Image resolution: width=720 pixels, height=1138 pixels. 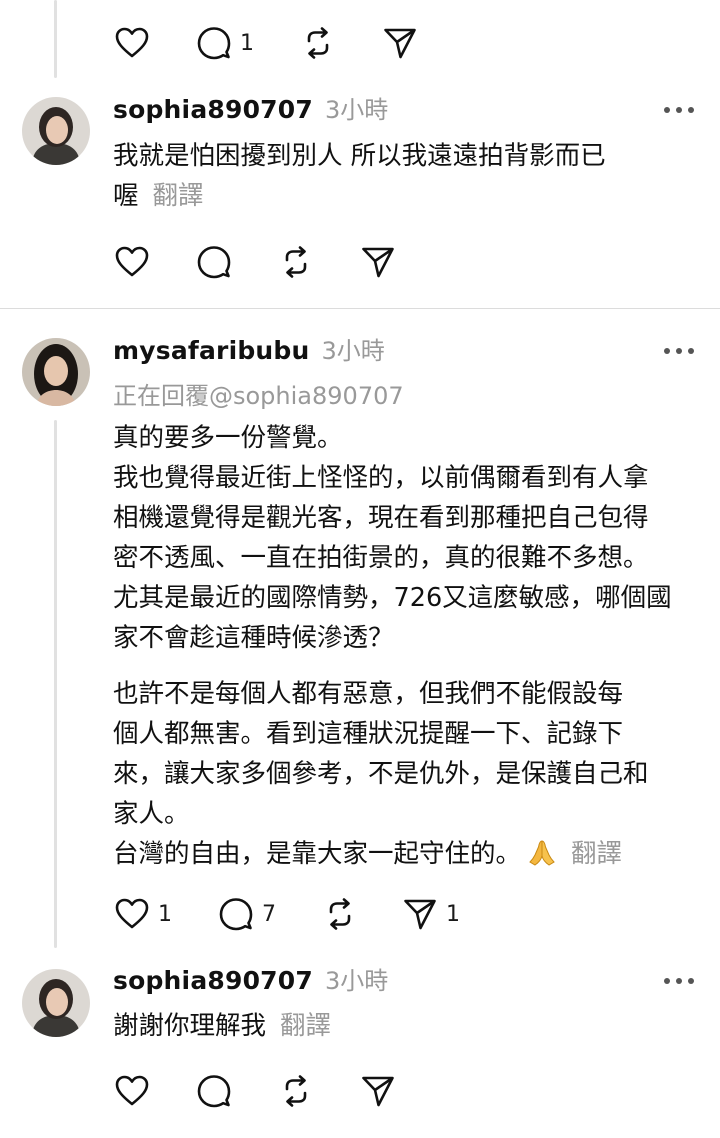 I want to click on comment-line: 尤其是最近的國際情勢，726又這麼敏感，哪個國, so click(x=392, y=598).